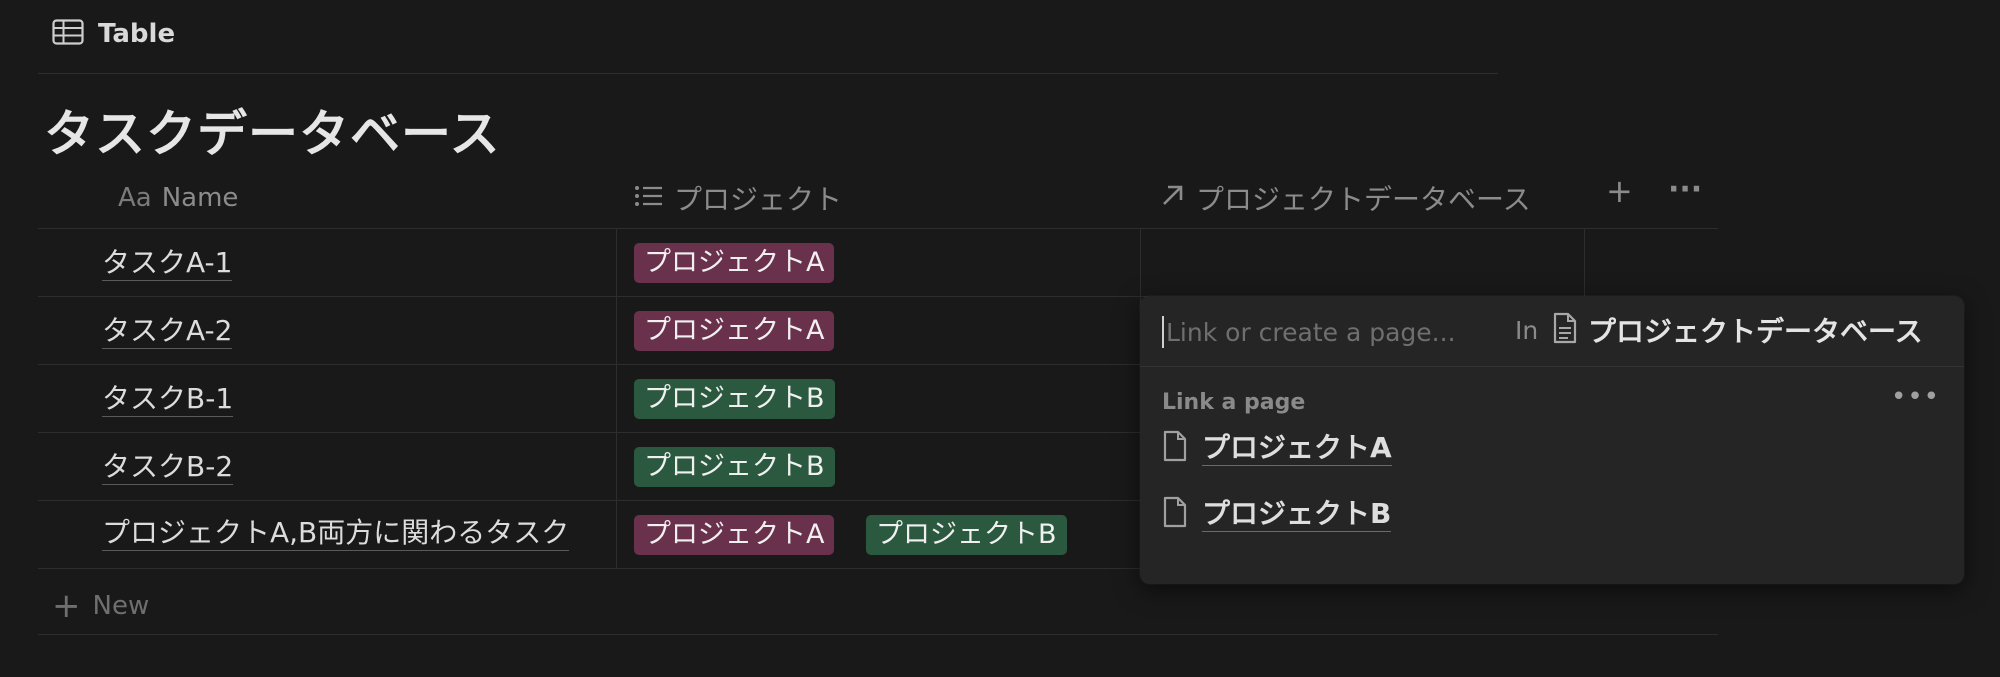  What do you see at coordinates (1915, 397) in the screenshot?
I see `more-icon: •••` at bounding box center [1915, 397].